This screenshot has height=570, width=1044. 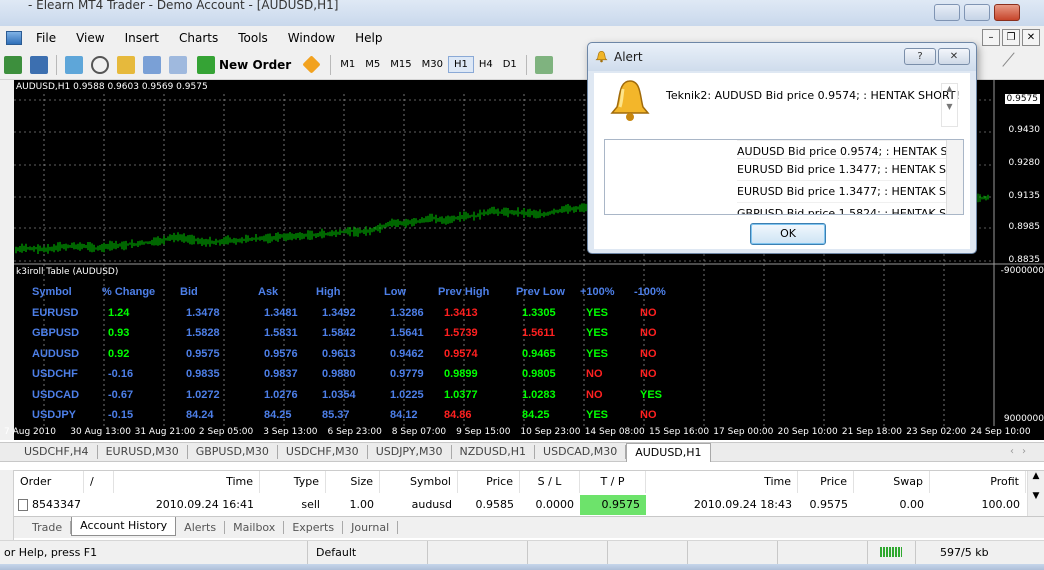 What do you see at coordinates (323, 452) in the screenshot?
I see `chart-tab: USDCHF,M30` at bounding box center [323, 452].